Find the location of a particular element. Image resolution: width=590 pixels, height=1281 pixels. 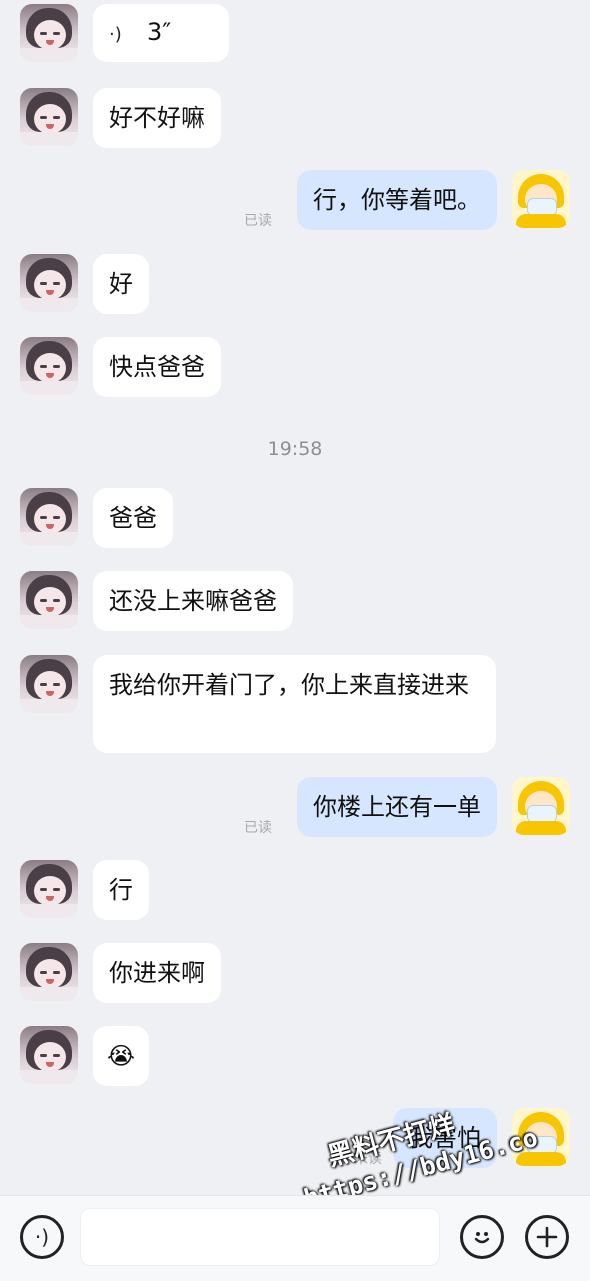

input-toolbar: ·) is located at coordinates (295, 1238).